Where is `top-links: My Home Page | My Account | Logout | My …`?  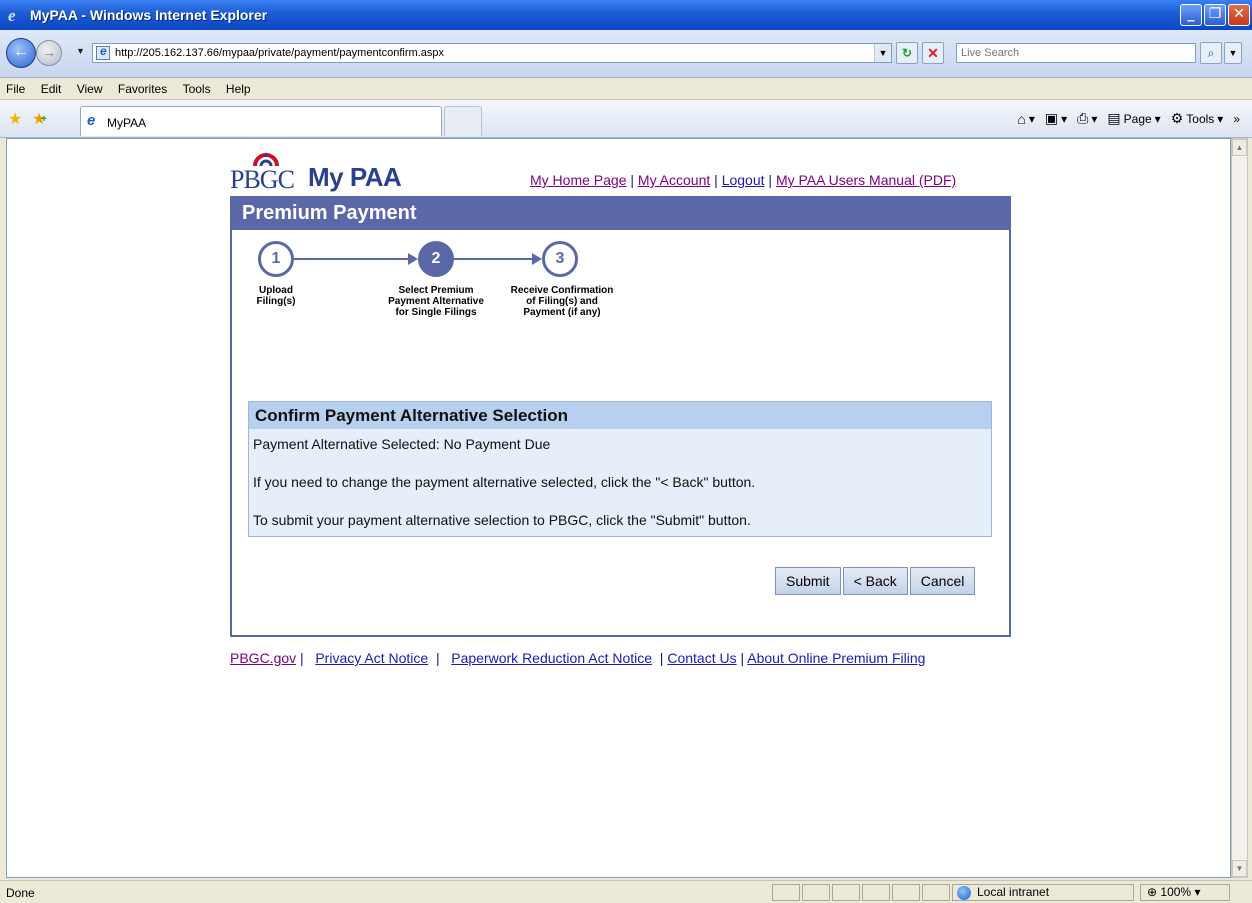
top-links: My Home Page | My Account | Logout | My … is located at coordinates (743, 180).